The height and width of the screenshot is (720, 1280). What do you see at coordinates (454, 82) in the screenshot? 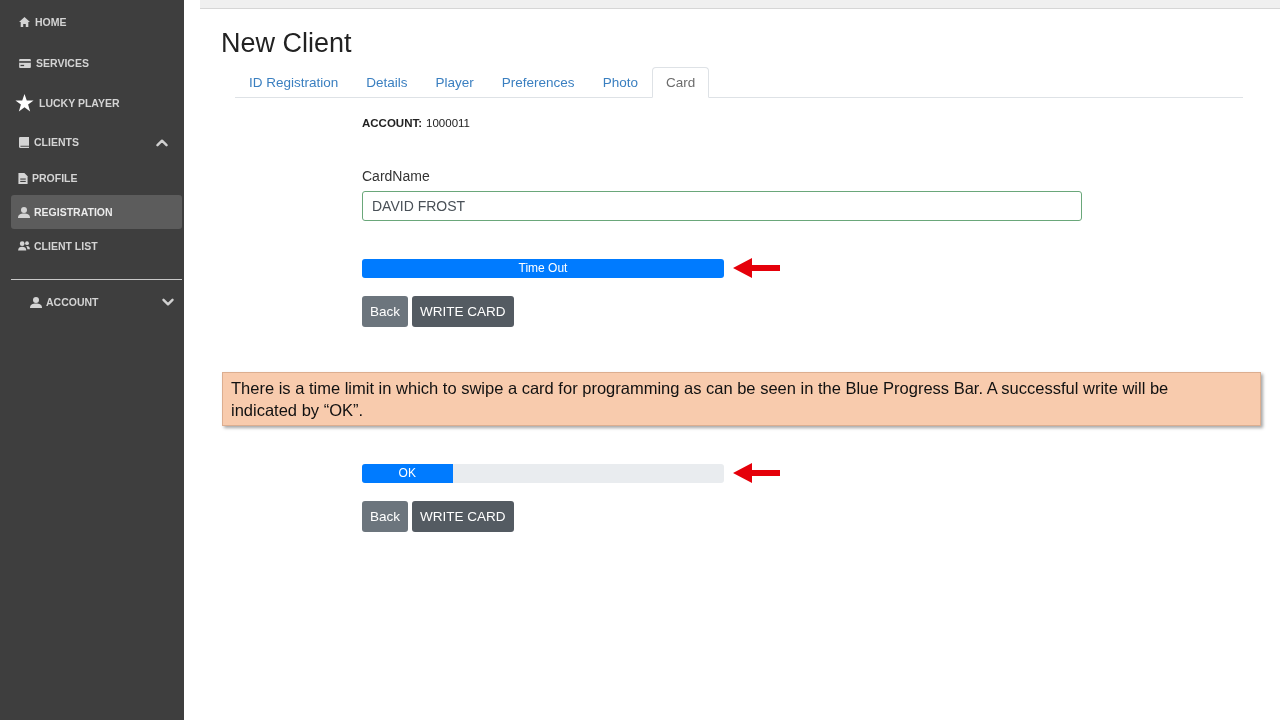
I see `tab: Player` at bounding box center [454, 82].